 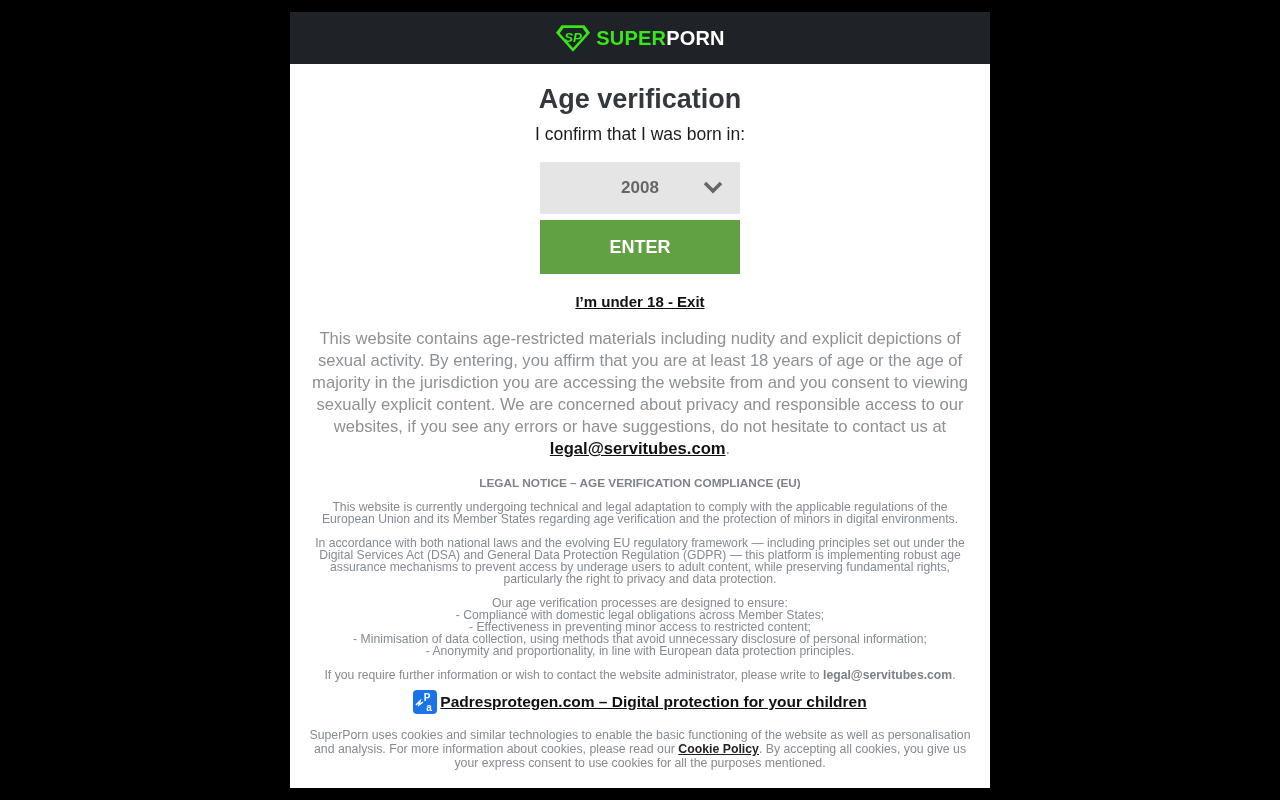 I want to click on list-item: - Minimisation of data collection, using methods that avoid unnecessary disclosure of personal information;, so click(x=640, y=639).